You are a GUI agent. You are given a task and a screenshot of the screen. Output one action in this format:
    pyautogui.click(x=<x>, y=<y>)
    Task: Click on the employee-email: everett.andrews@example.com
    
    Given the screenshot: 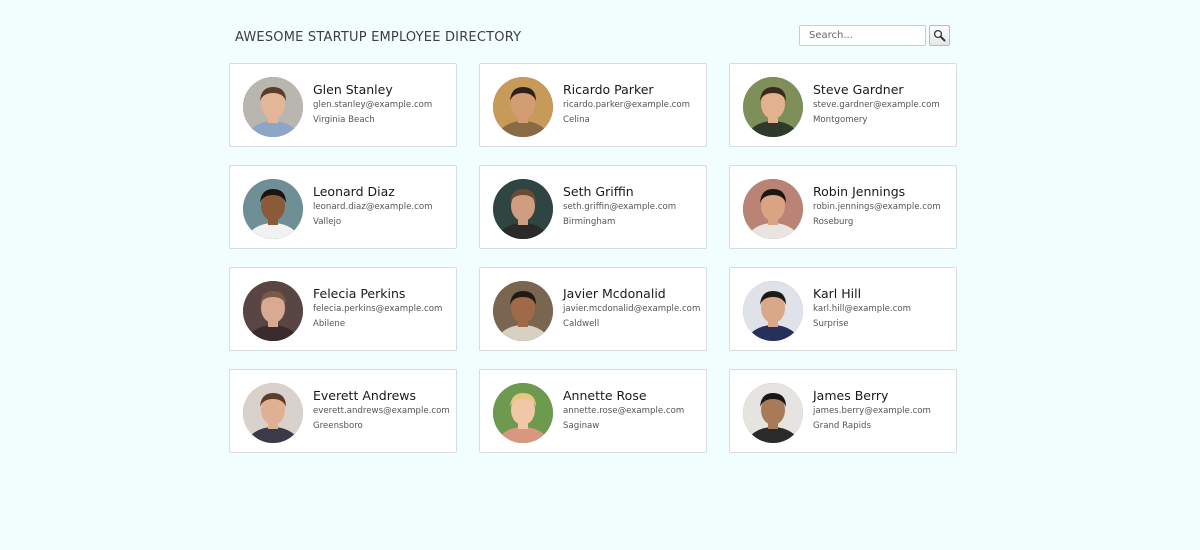 What is the action you would take?
    pyautogui.click(x=381, y=411)
    